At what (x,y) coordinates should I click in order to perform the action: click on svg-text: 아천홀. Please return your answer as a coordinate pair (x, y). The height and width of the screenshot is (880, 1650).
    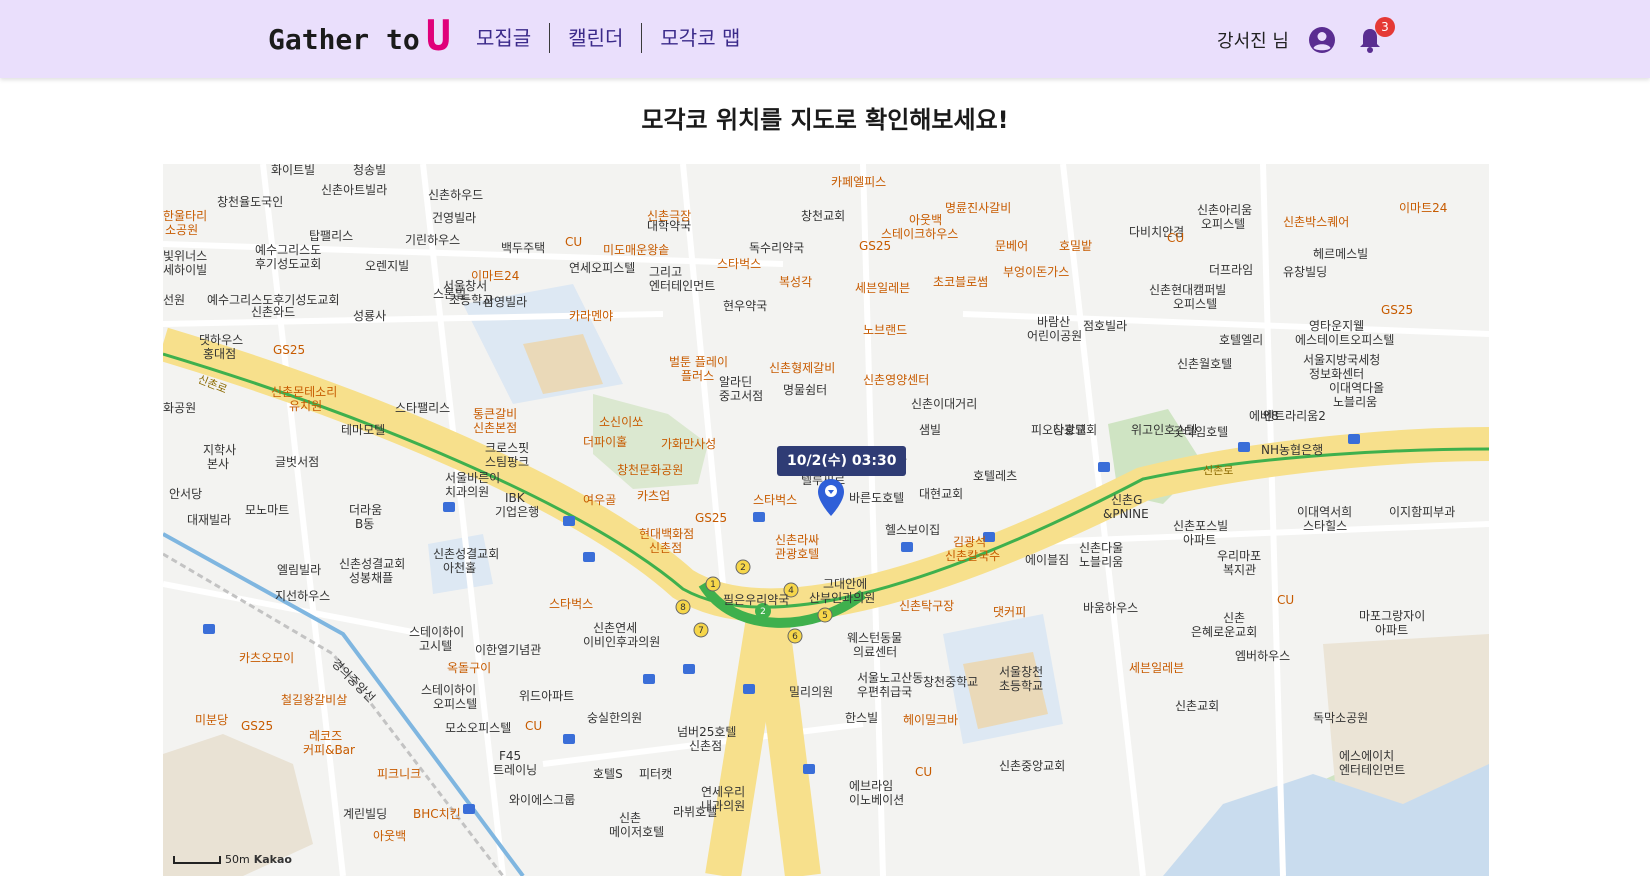
    Looking at the image, I should click on (459, 567).